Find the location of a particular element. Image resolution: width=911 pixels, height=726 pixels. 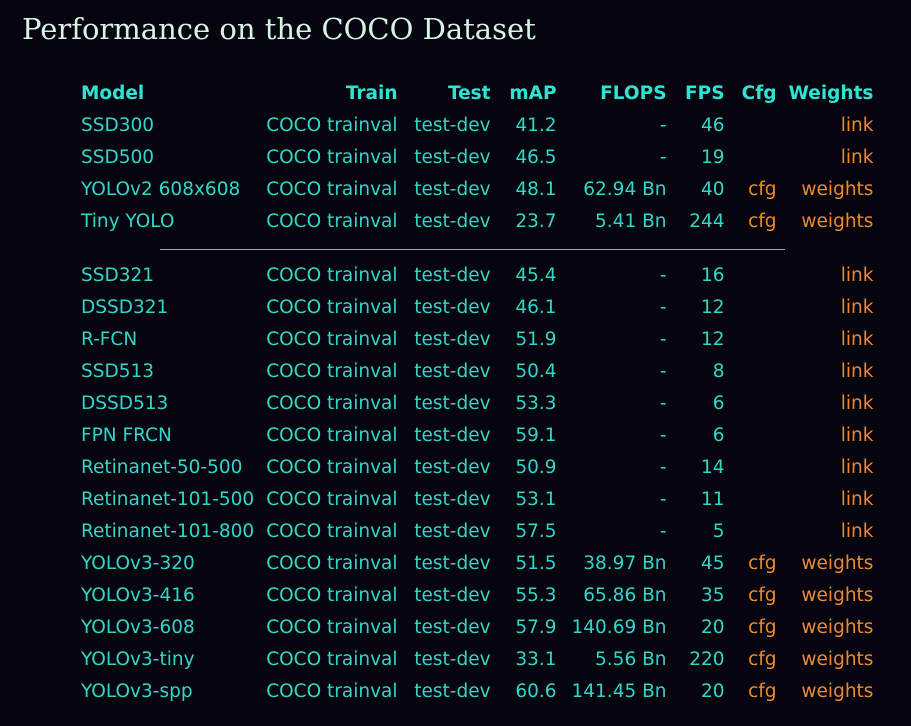

cell-fps: 6 is located at coordinates (718, 435).